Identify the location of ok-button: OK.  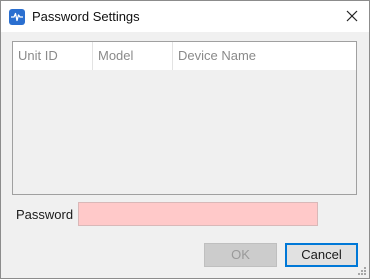
(240, 255).